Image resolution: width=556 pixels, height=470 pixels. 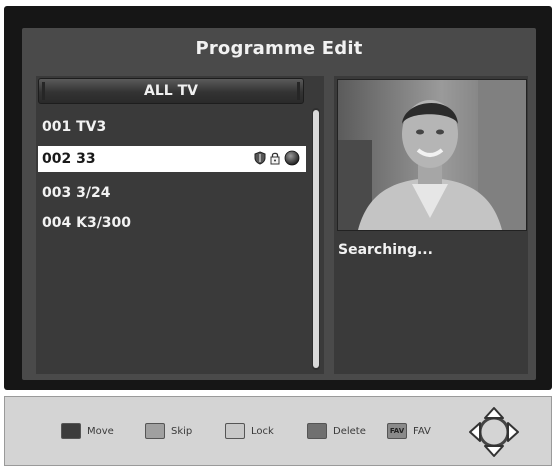 I want to click on fav-key-swatch: FAV, so click(x=397, y=431).